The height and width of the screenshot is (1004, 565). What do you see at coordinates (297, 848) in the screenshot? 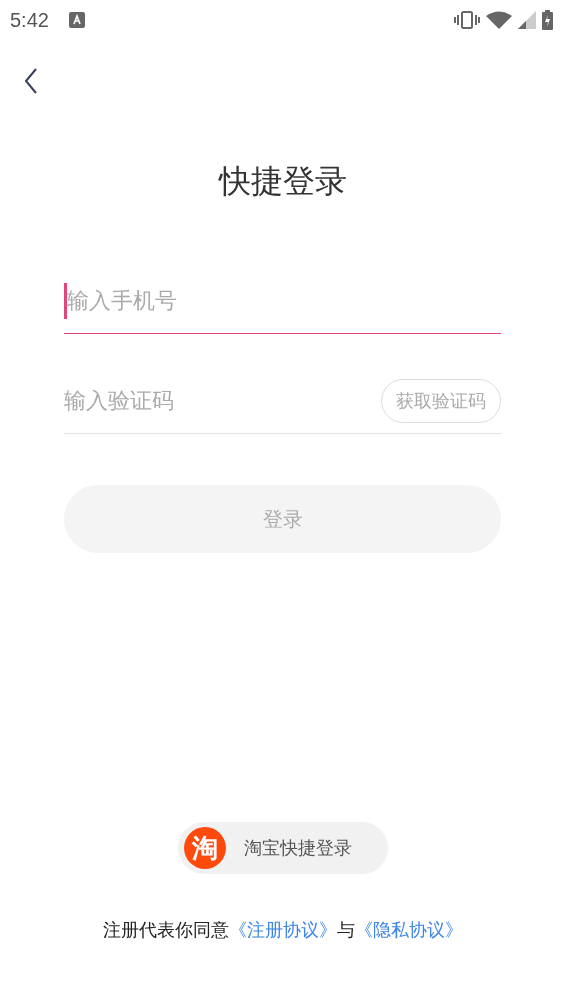
I see `taobao-login-label: 淘宝快捷登录` at bounding box center [297, 848].